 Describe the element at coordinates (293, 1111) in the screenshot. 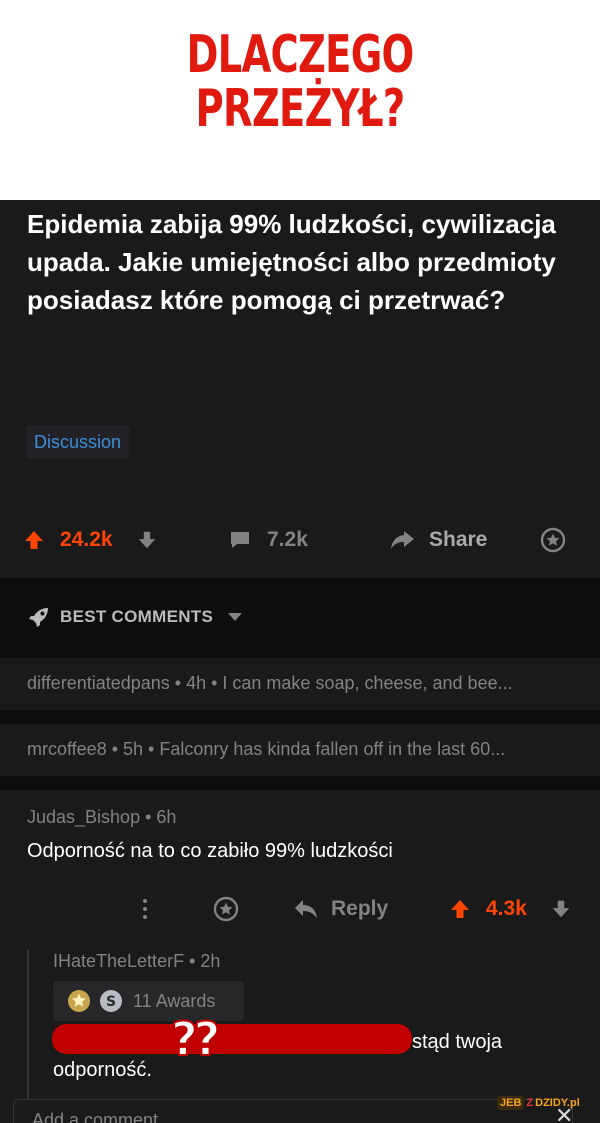

I see `add-comment-input: Add a comment` at that location.